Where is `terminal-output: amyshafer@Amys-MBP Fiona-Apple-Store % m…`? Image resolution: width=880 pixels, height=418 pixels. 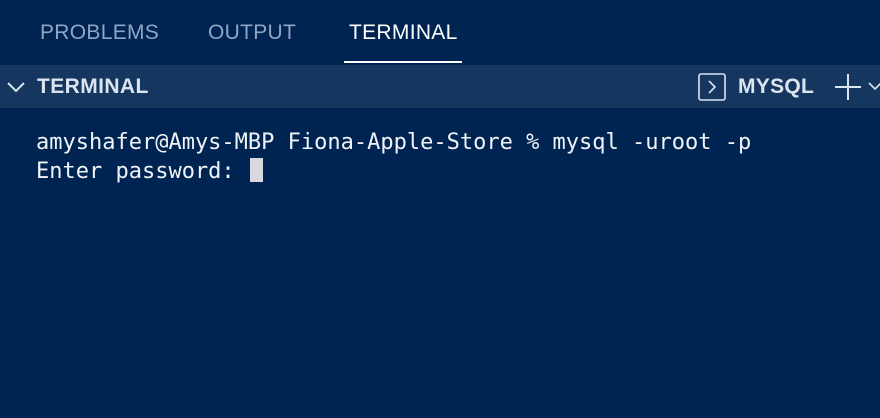
terminal-output: amyshafer@Amys-MBP Fiona-Apple-Store % m… is located at coordinates (393, 157).